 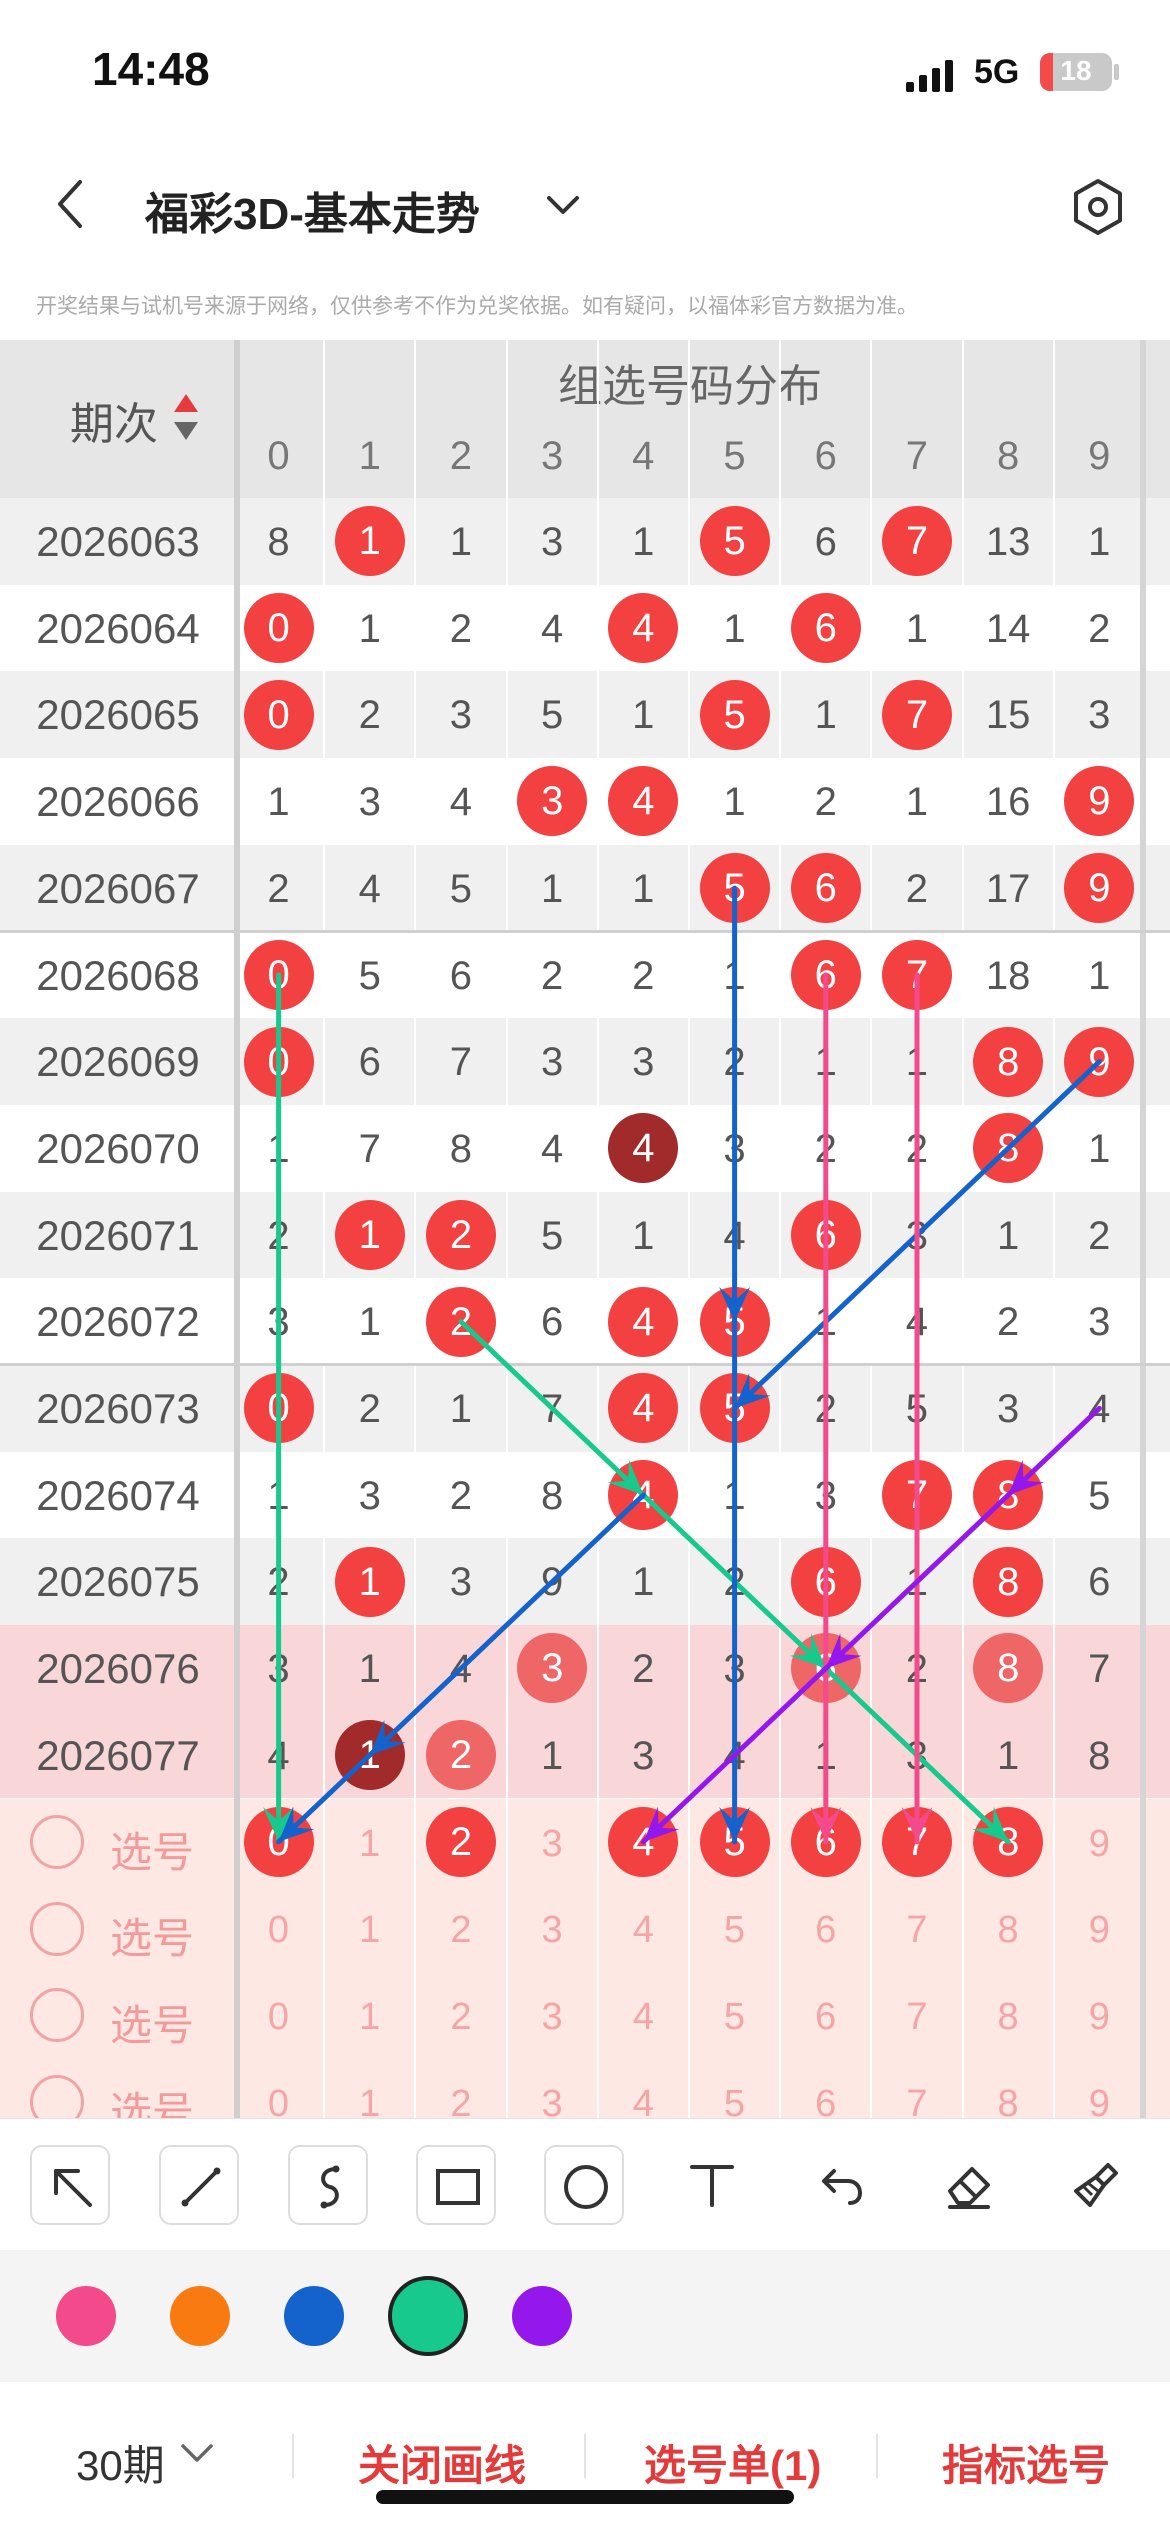 I want to click on undo-tool, so click(x=840, y=2185).